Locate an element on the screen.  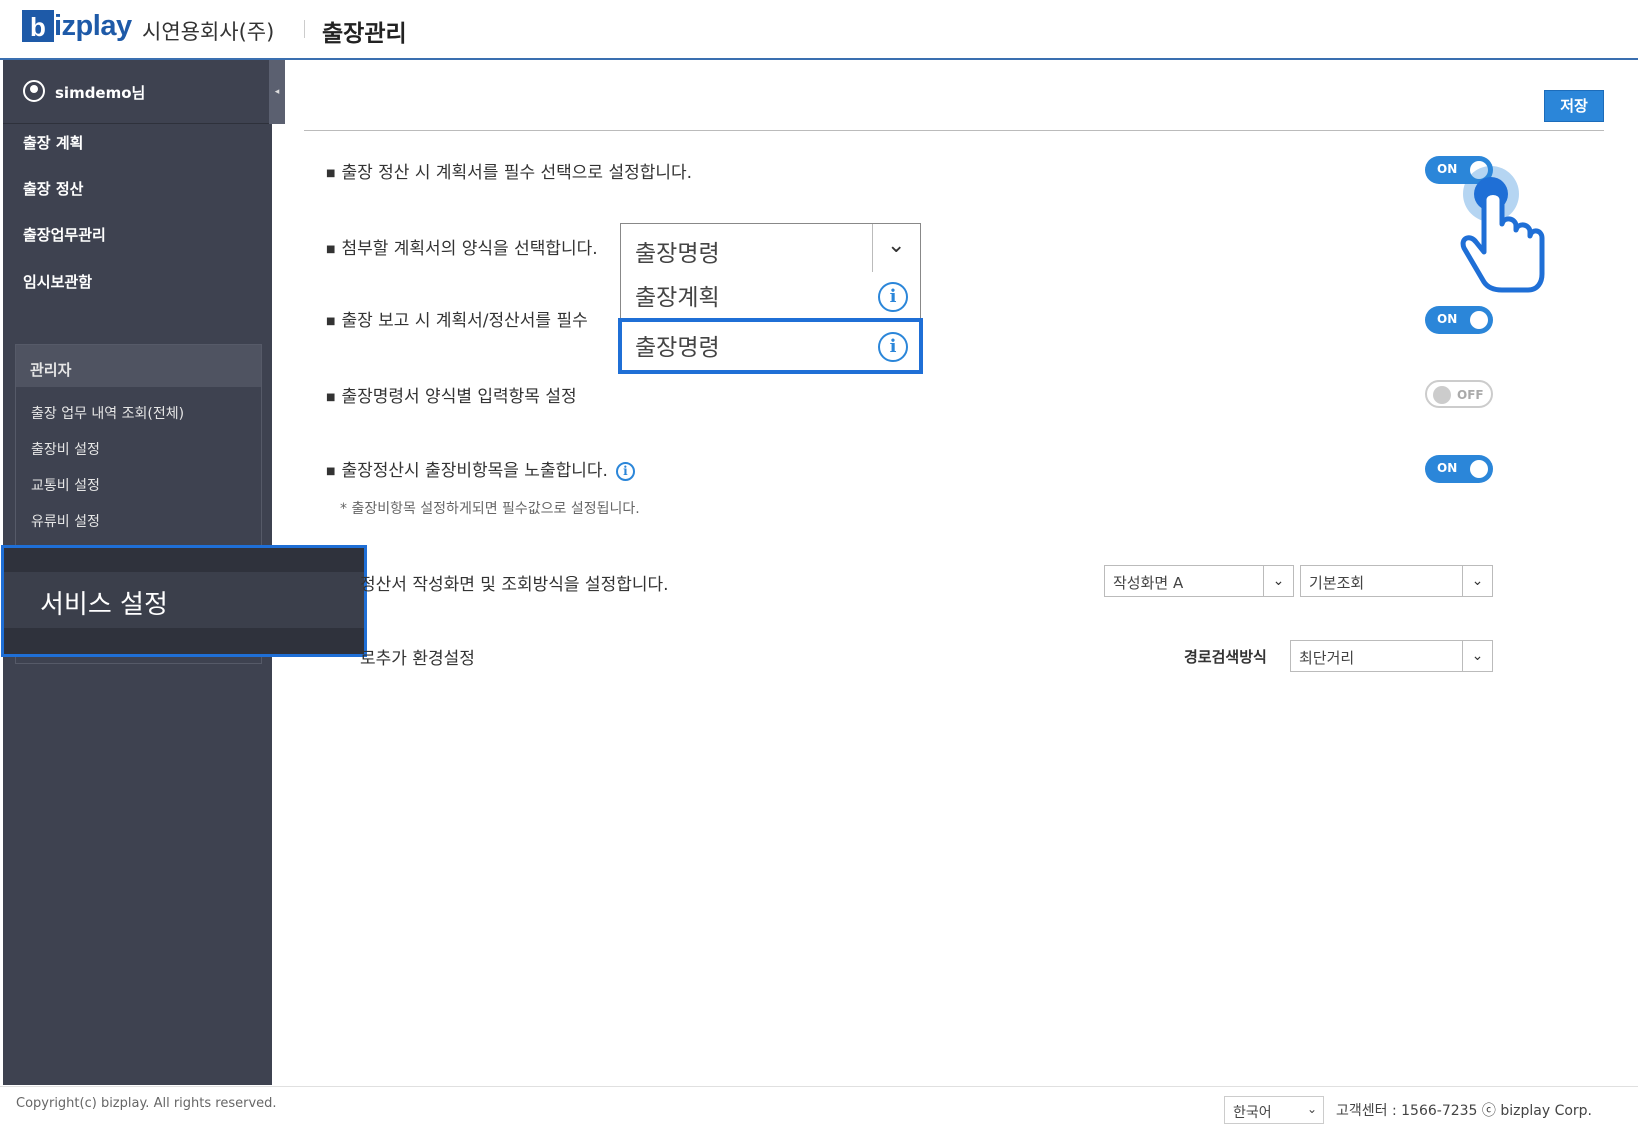
service-settings-highlight: 서비스 설정 is located at coordinates (184, 601).